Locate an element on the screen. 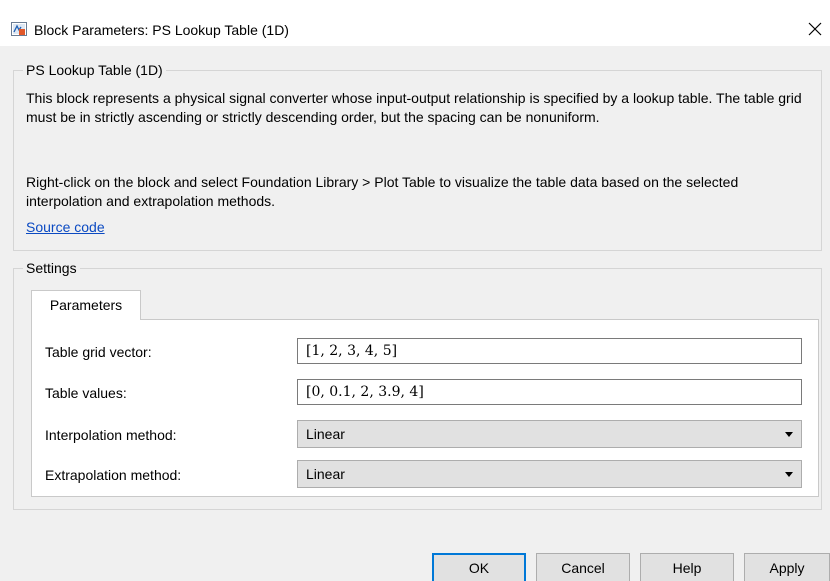 This screenshot has height=581, width=830. table-values-field: [0, 0.1, 2, 3.9, 4] is located at coordinates (549, 392).